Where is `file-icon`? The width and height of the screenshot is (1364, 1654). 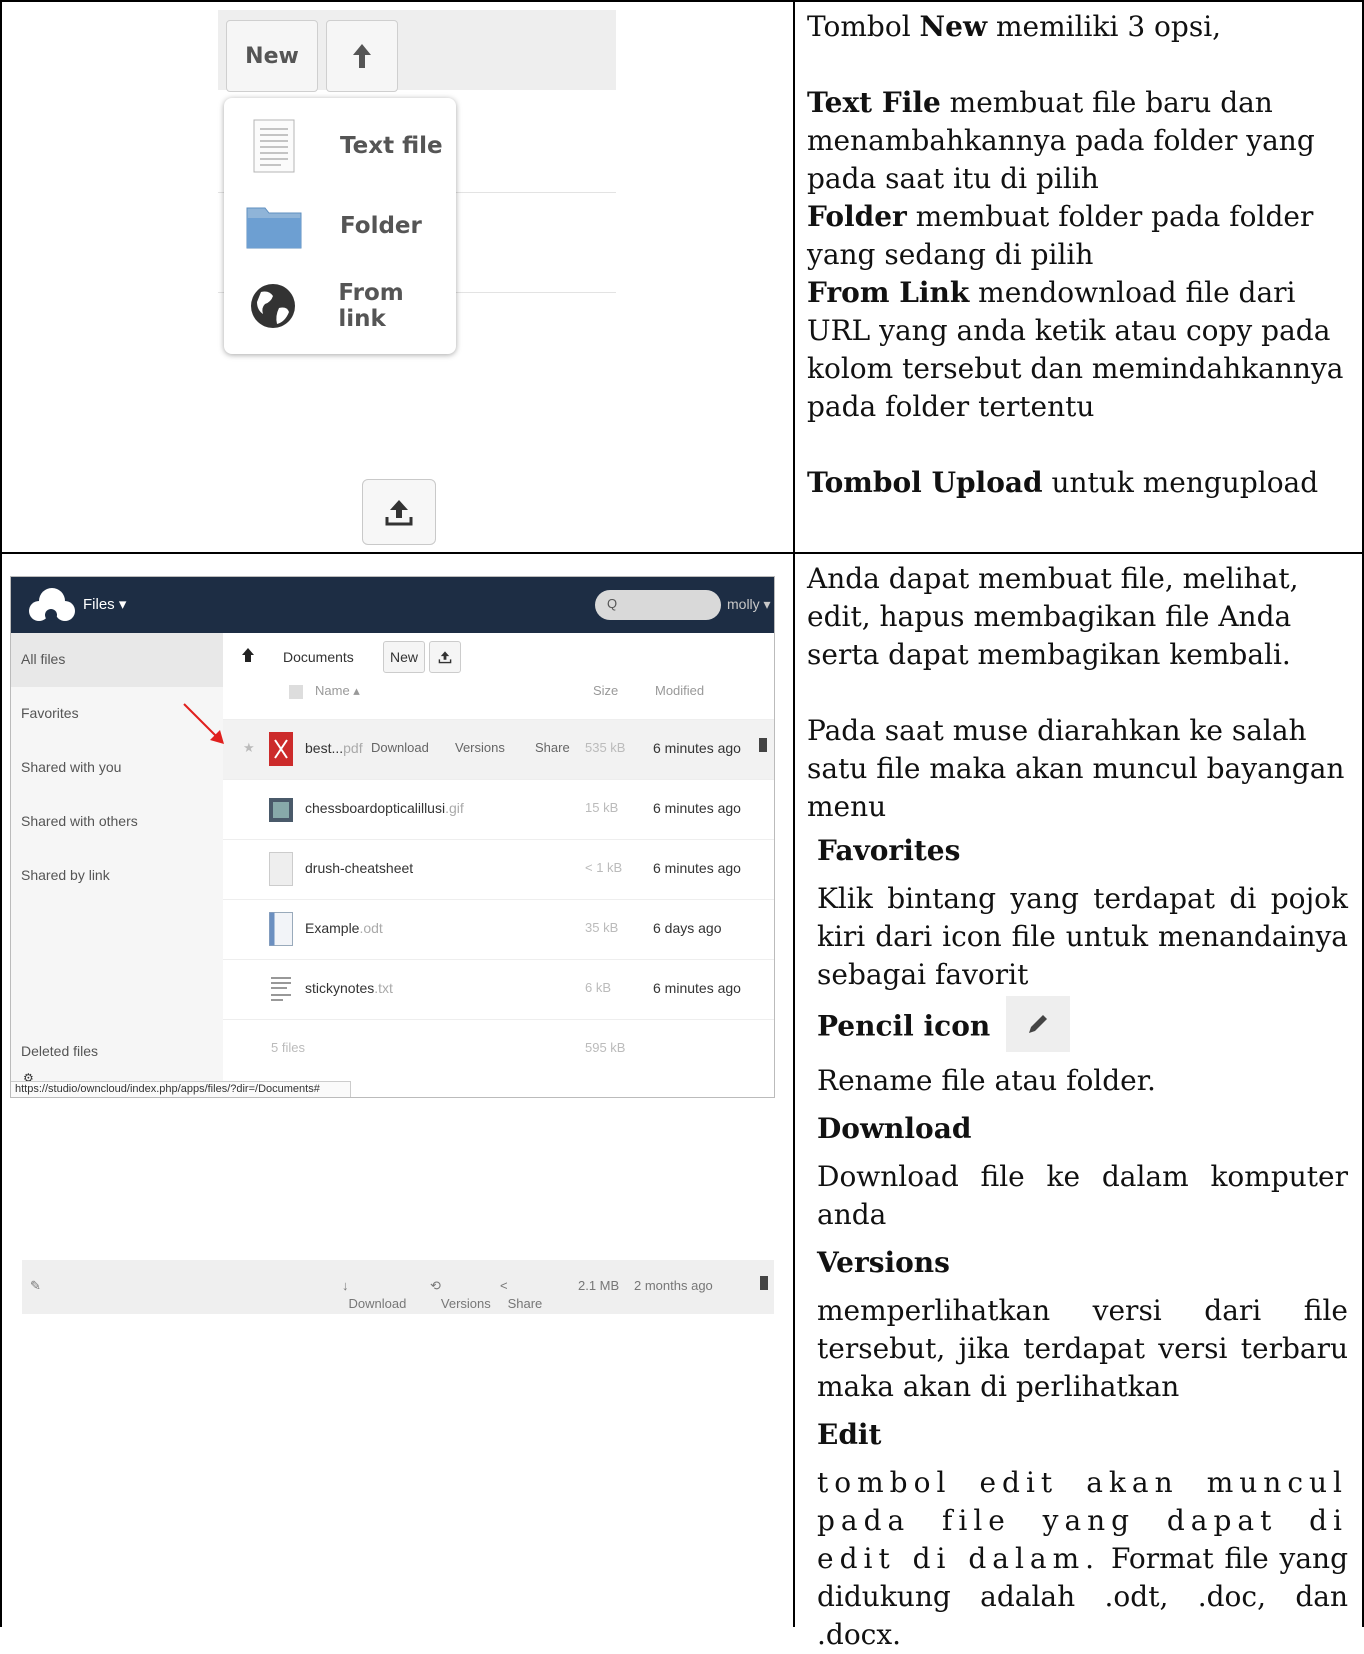
file-icon is located at coordinates (281, 869).